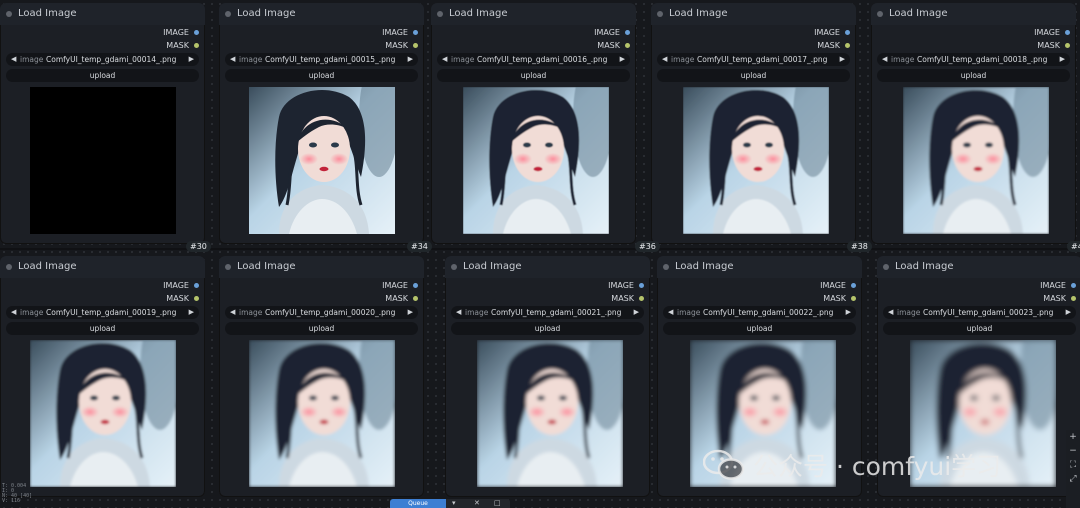 The image size is (1080, 508). Describe the element at coordinates (1073, 479) in the screenshot. I see `fullscreen-button: ⤢` at that location.